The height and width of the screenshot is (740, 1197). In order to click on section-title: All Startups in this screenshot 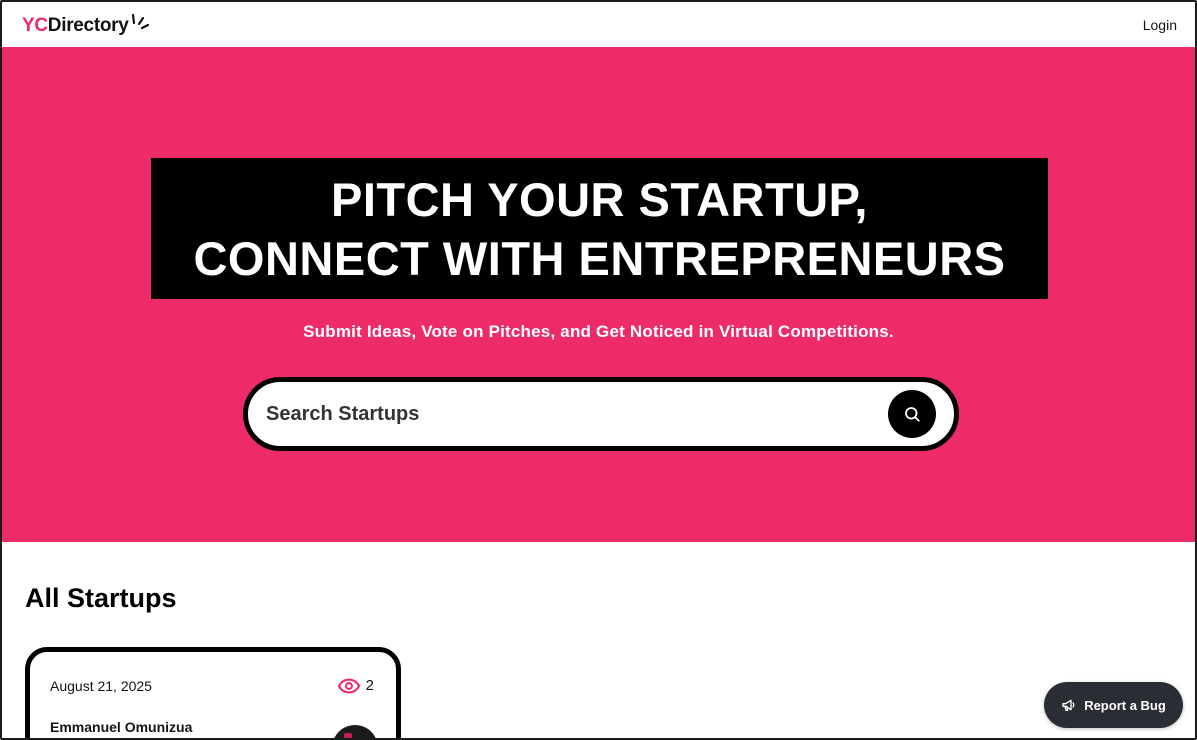, I will do `click(101, 598)`.